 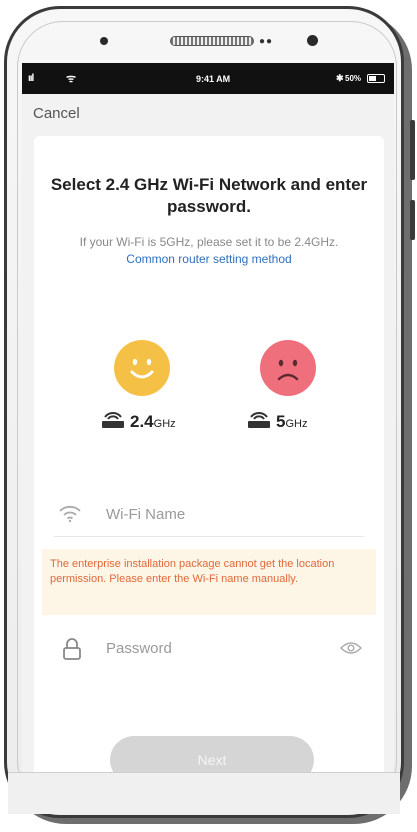 I want to click on battery-percent: 50%, so click(x=353, y=78).